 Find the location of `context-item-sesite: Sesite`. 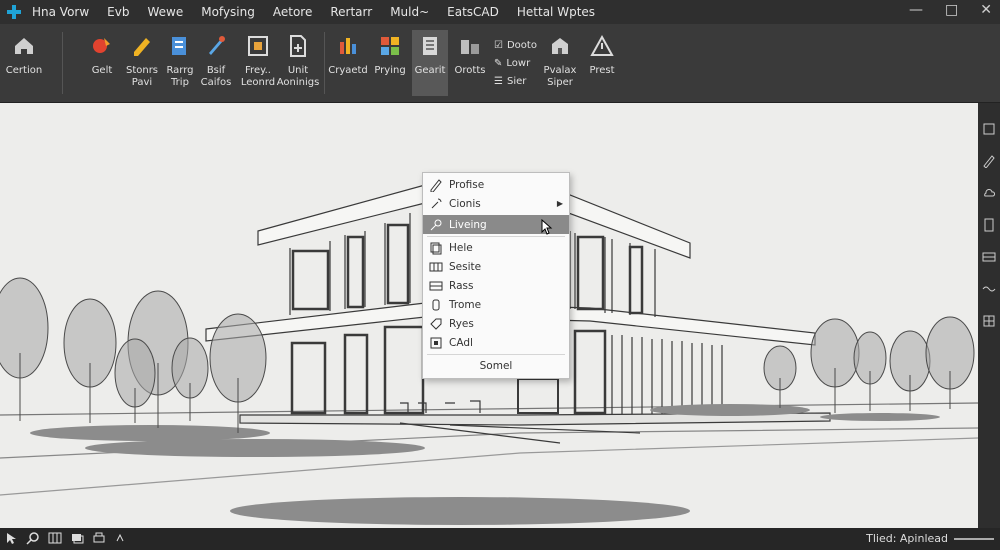

context-item-sesite: Sesite is located at coordinates (496, 266).